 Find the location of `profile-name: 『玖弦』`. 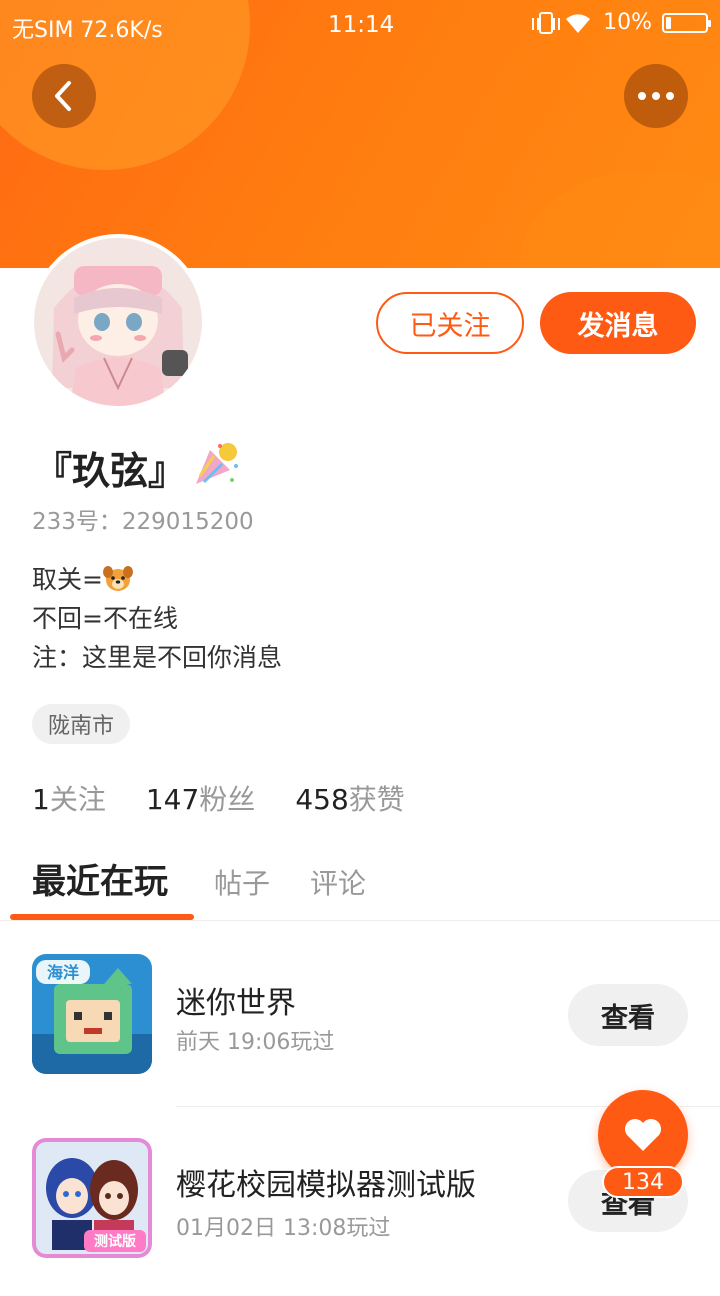

profile-name: 『玖弦』 is located at coordinates (110, 471).